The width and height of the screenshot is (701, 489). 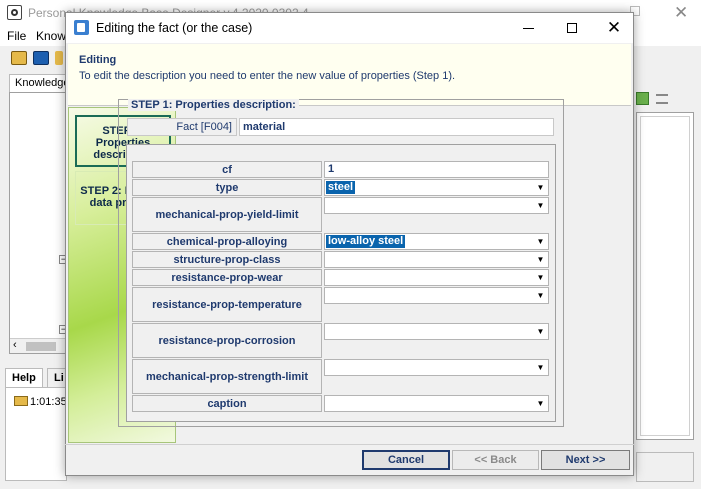 I want to click on next-button: Next >>, so click(x=585, y=460).